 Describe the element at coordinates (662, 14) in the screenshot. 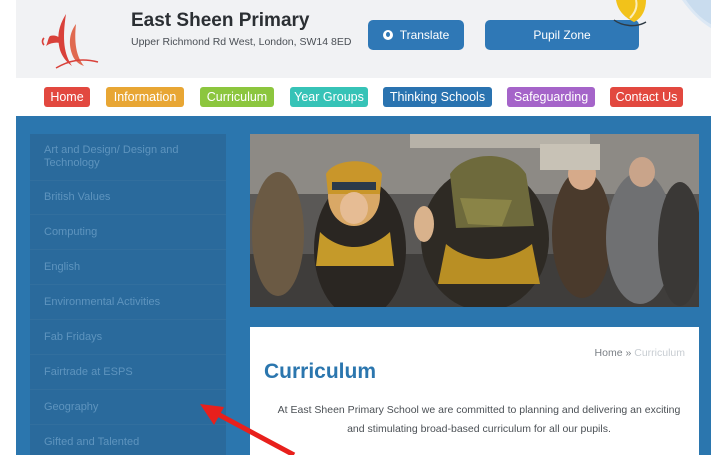

I see `decorative-bell-icon` at that location.